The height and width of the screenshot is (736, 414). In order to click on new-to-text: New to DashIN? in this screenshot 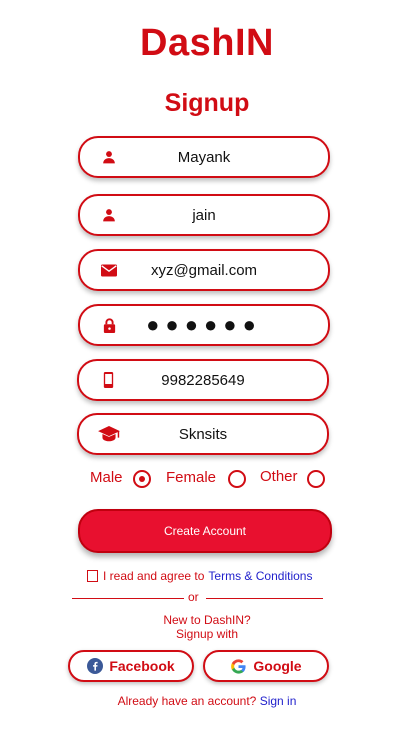, I will do `click(207, 620)`.